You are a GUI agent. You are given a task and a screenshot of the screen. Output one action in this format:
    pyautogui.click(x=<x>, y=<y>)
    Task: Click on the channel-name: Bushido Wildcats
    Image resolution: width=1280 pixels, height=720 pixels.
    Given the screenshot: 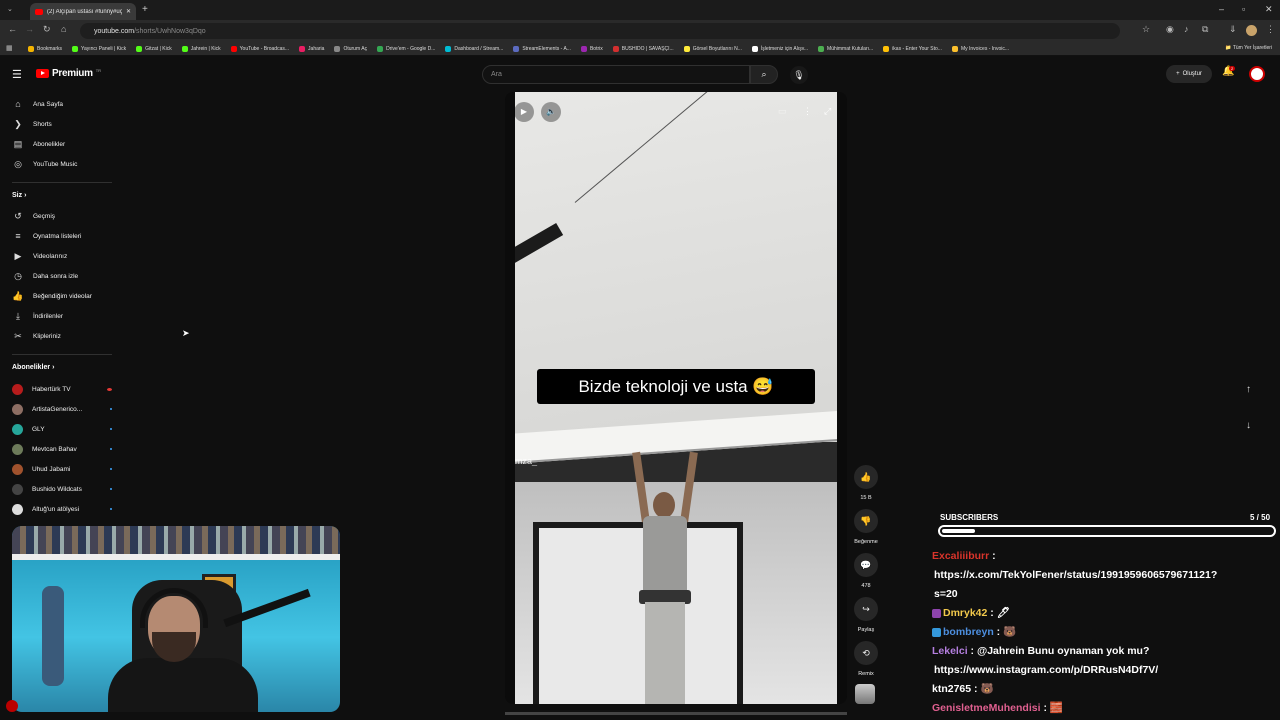 What is the action you would take?
    pyautogui.click(x=57, y=489)
    